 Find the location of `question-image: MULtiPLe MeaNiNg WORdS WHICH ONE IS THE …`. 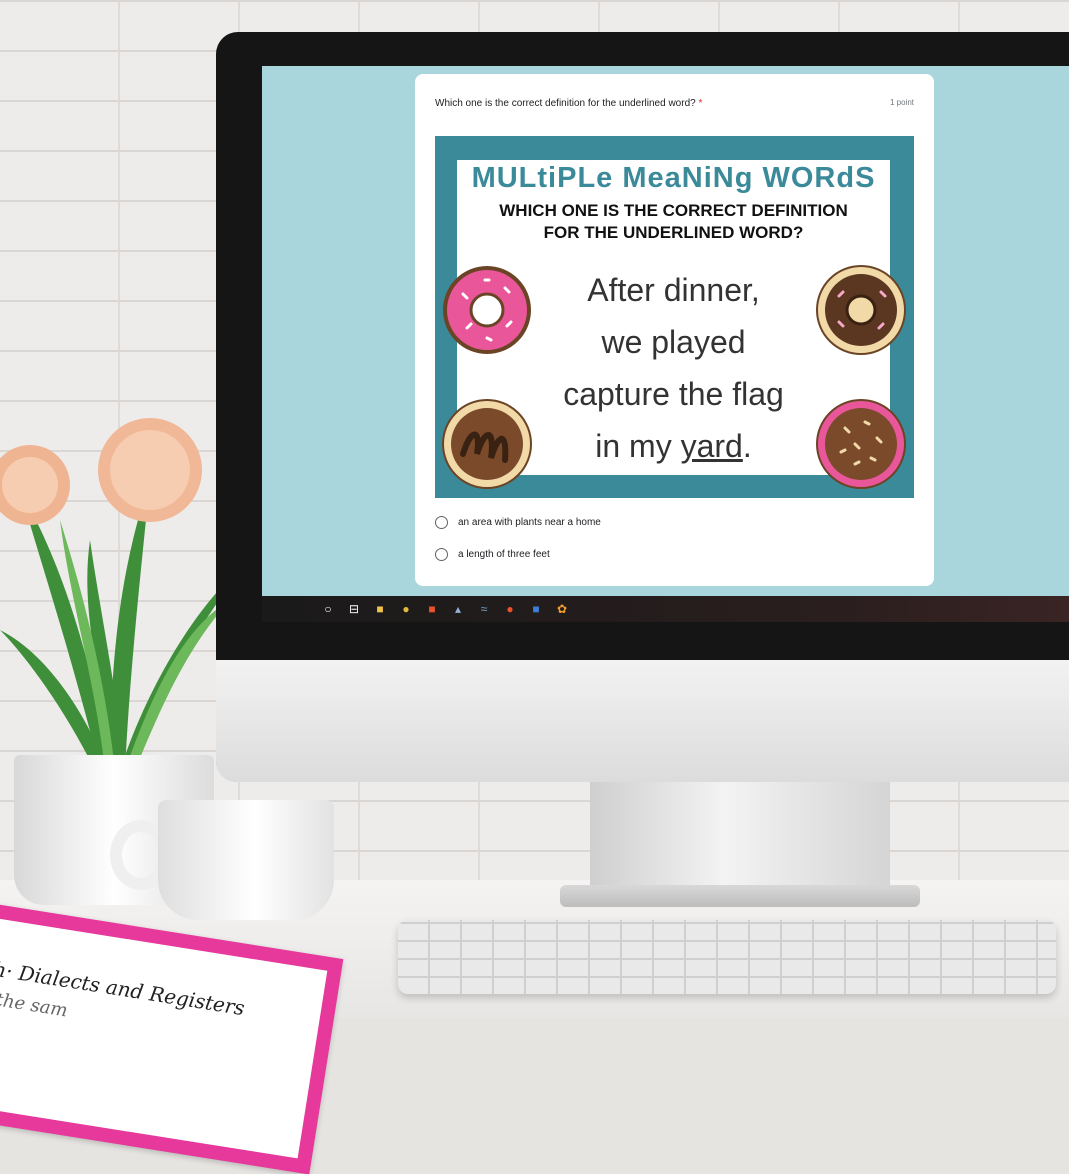

question-image: MULtiPLe MeaNiNg WORdS WHICH ONE IS THE … is located at coordinates (674, 317).